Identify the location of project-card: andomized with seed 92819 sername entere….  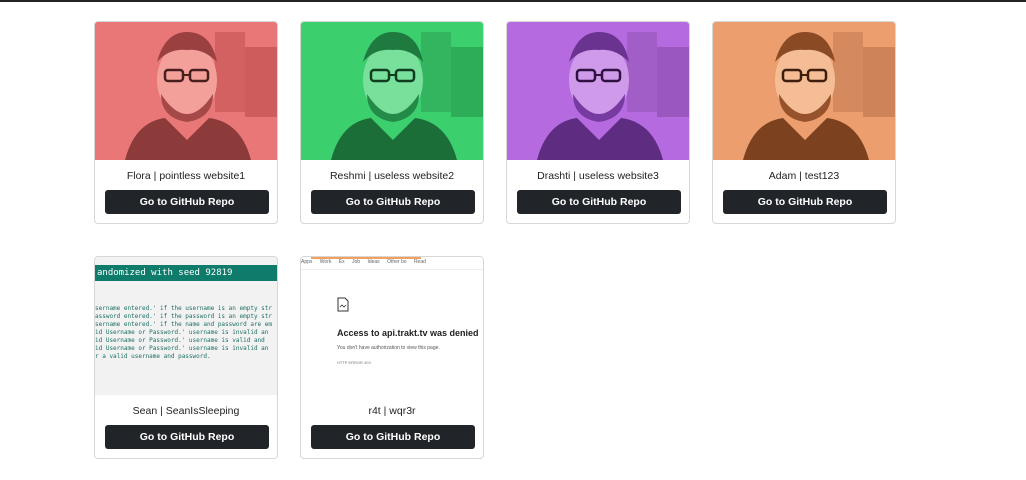
(186, 357).